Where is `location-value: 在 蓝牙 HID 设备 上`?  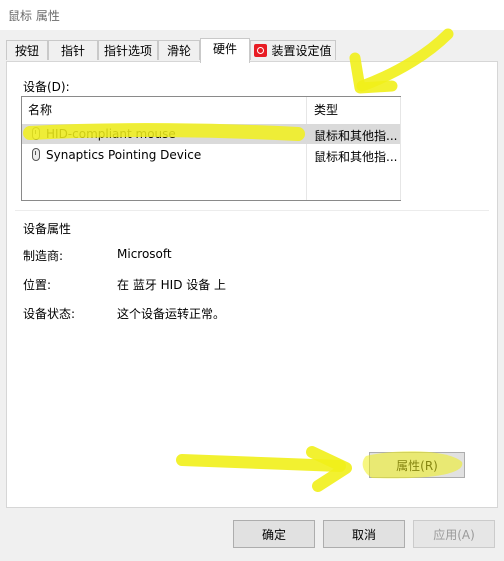
location-value: 在 蓝牙 HID 设备 上 is located at coordinates (172, 285).